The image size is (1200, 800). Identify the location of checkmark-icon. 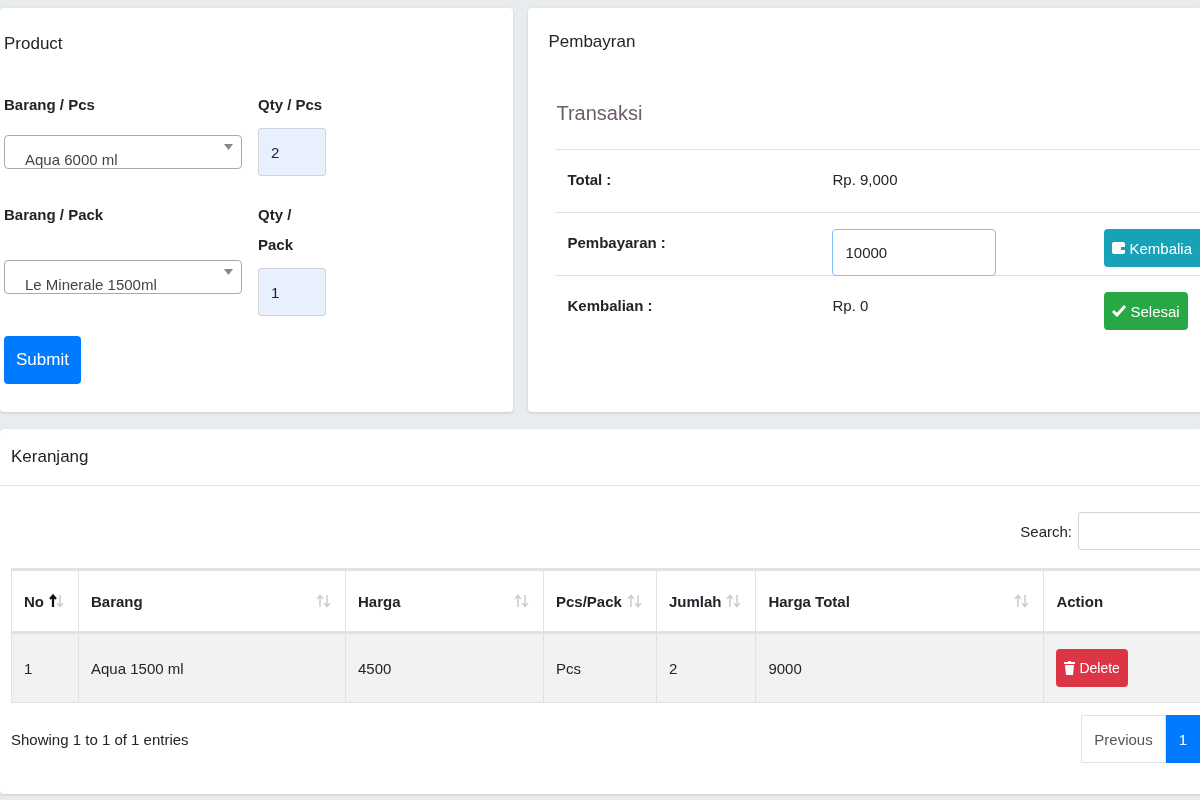
(1119, 311).